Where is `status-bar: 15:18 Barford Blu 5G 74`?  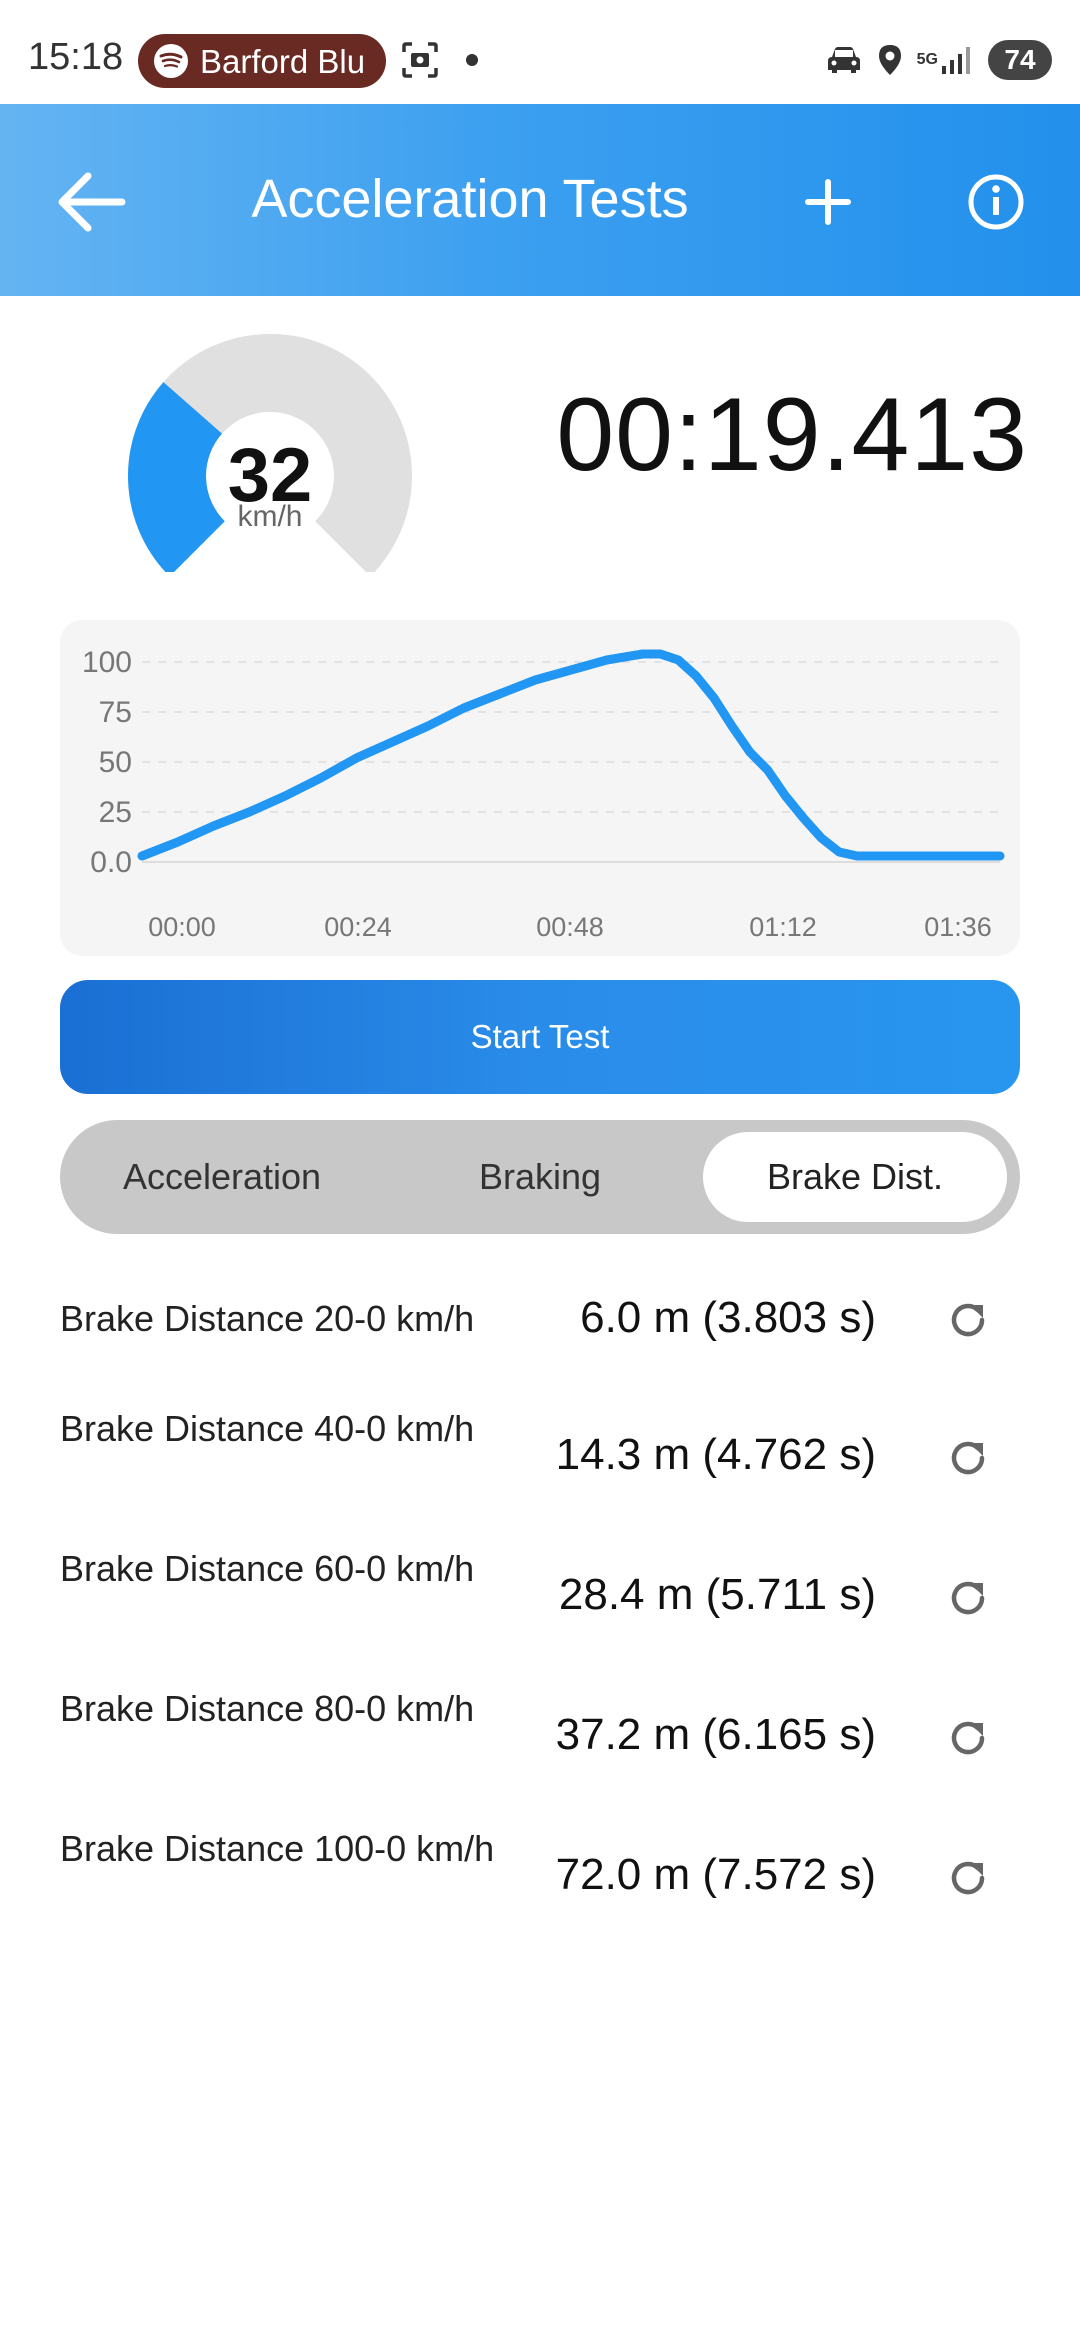
status-bar: 15:18 Barford Blu 5G 74 is located at coordinates (540, 52).